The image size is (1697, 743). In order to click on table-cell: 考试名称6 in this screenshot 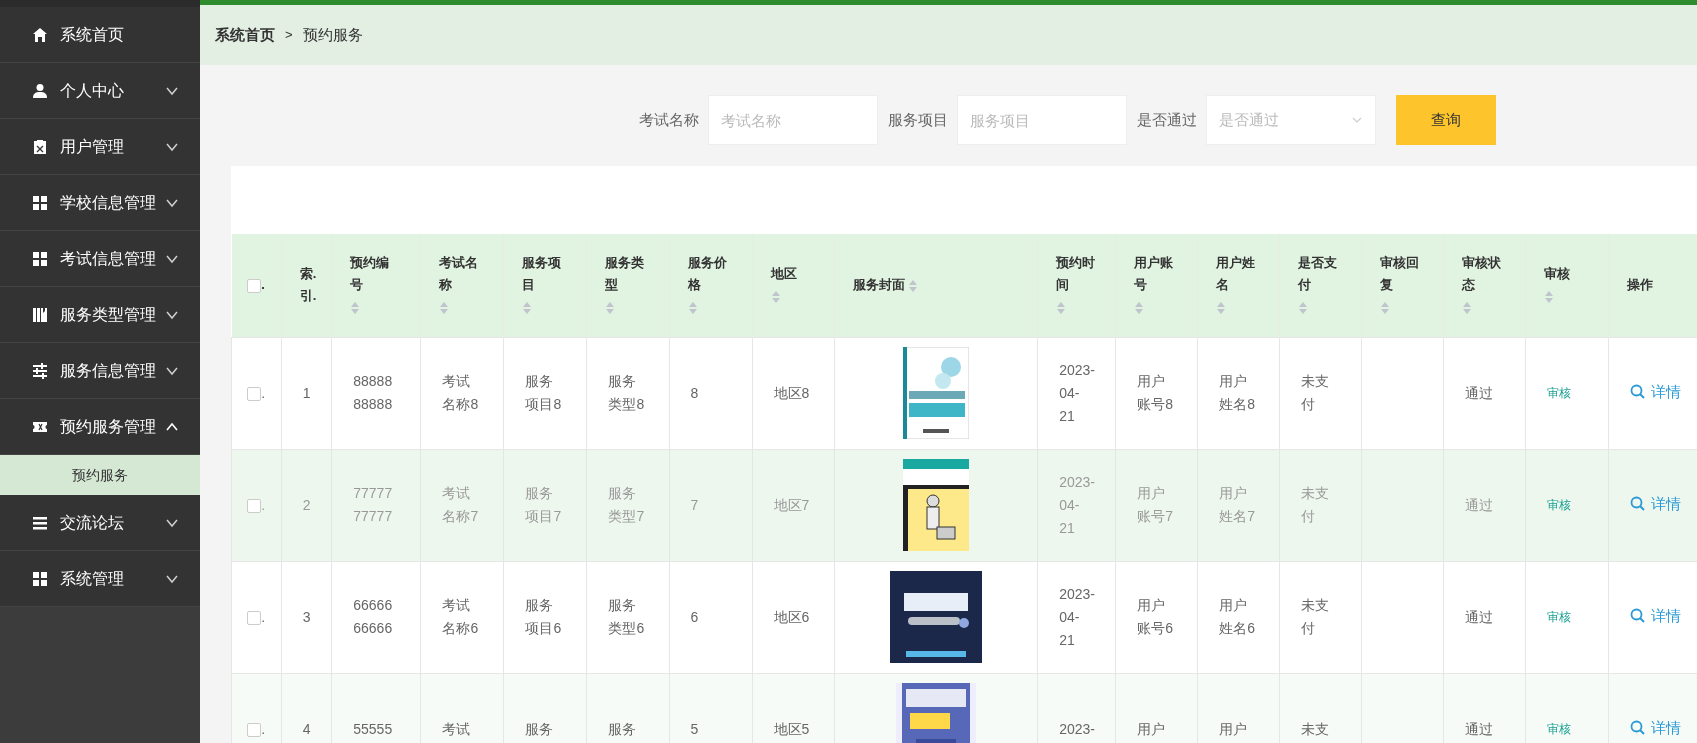, I will do `click(460, 616)`.